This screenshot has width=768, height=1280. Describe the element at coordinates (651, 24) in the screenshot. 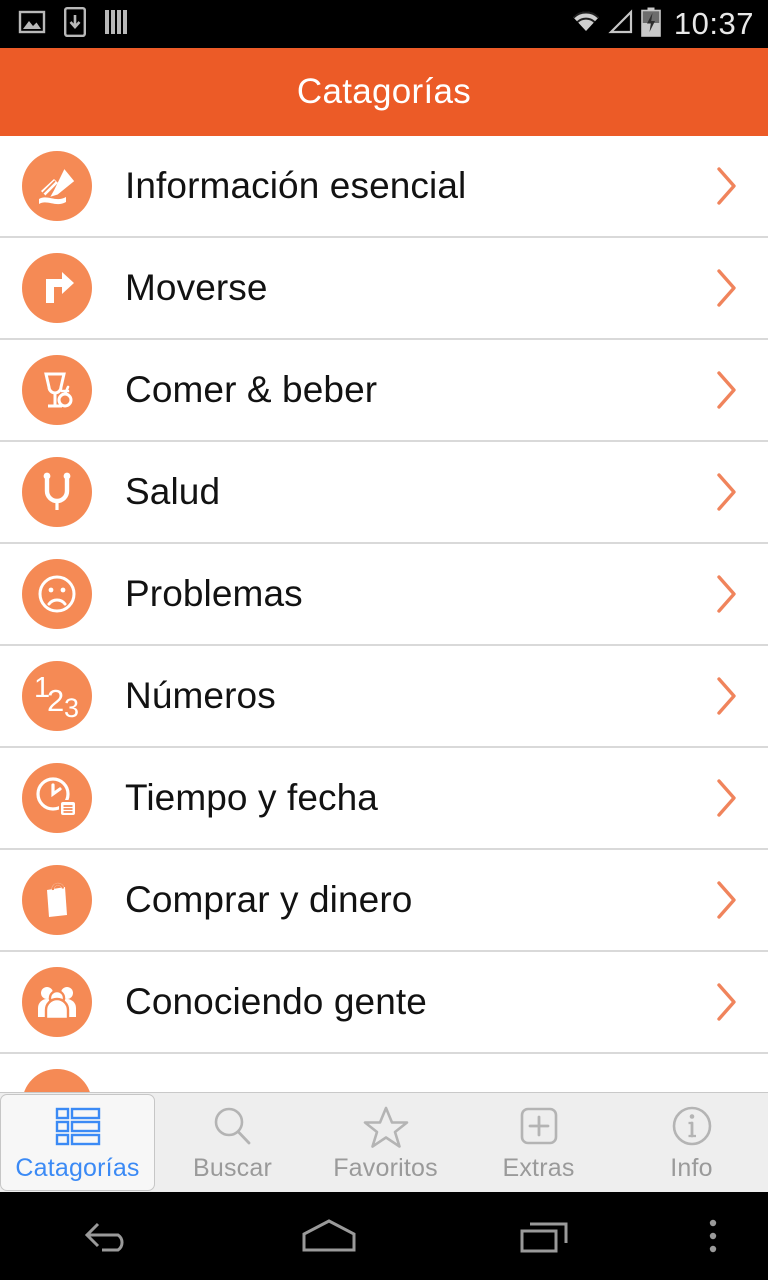

I see `battery-charging-icon` at that location.